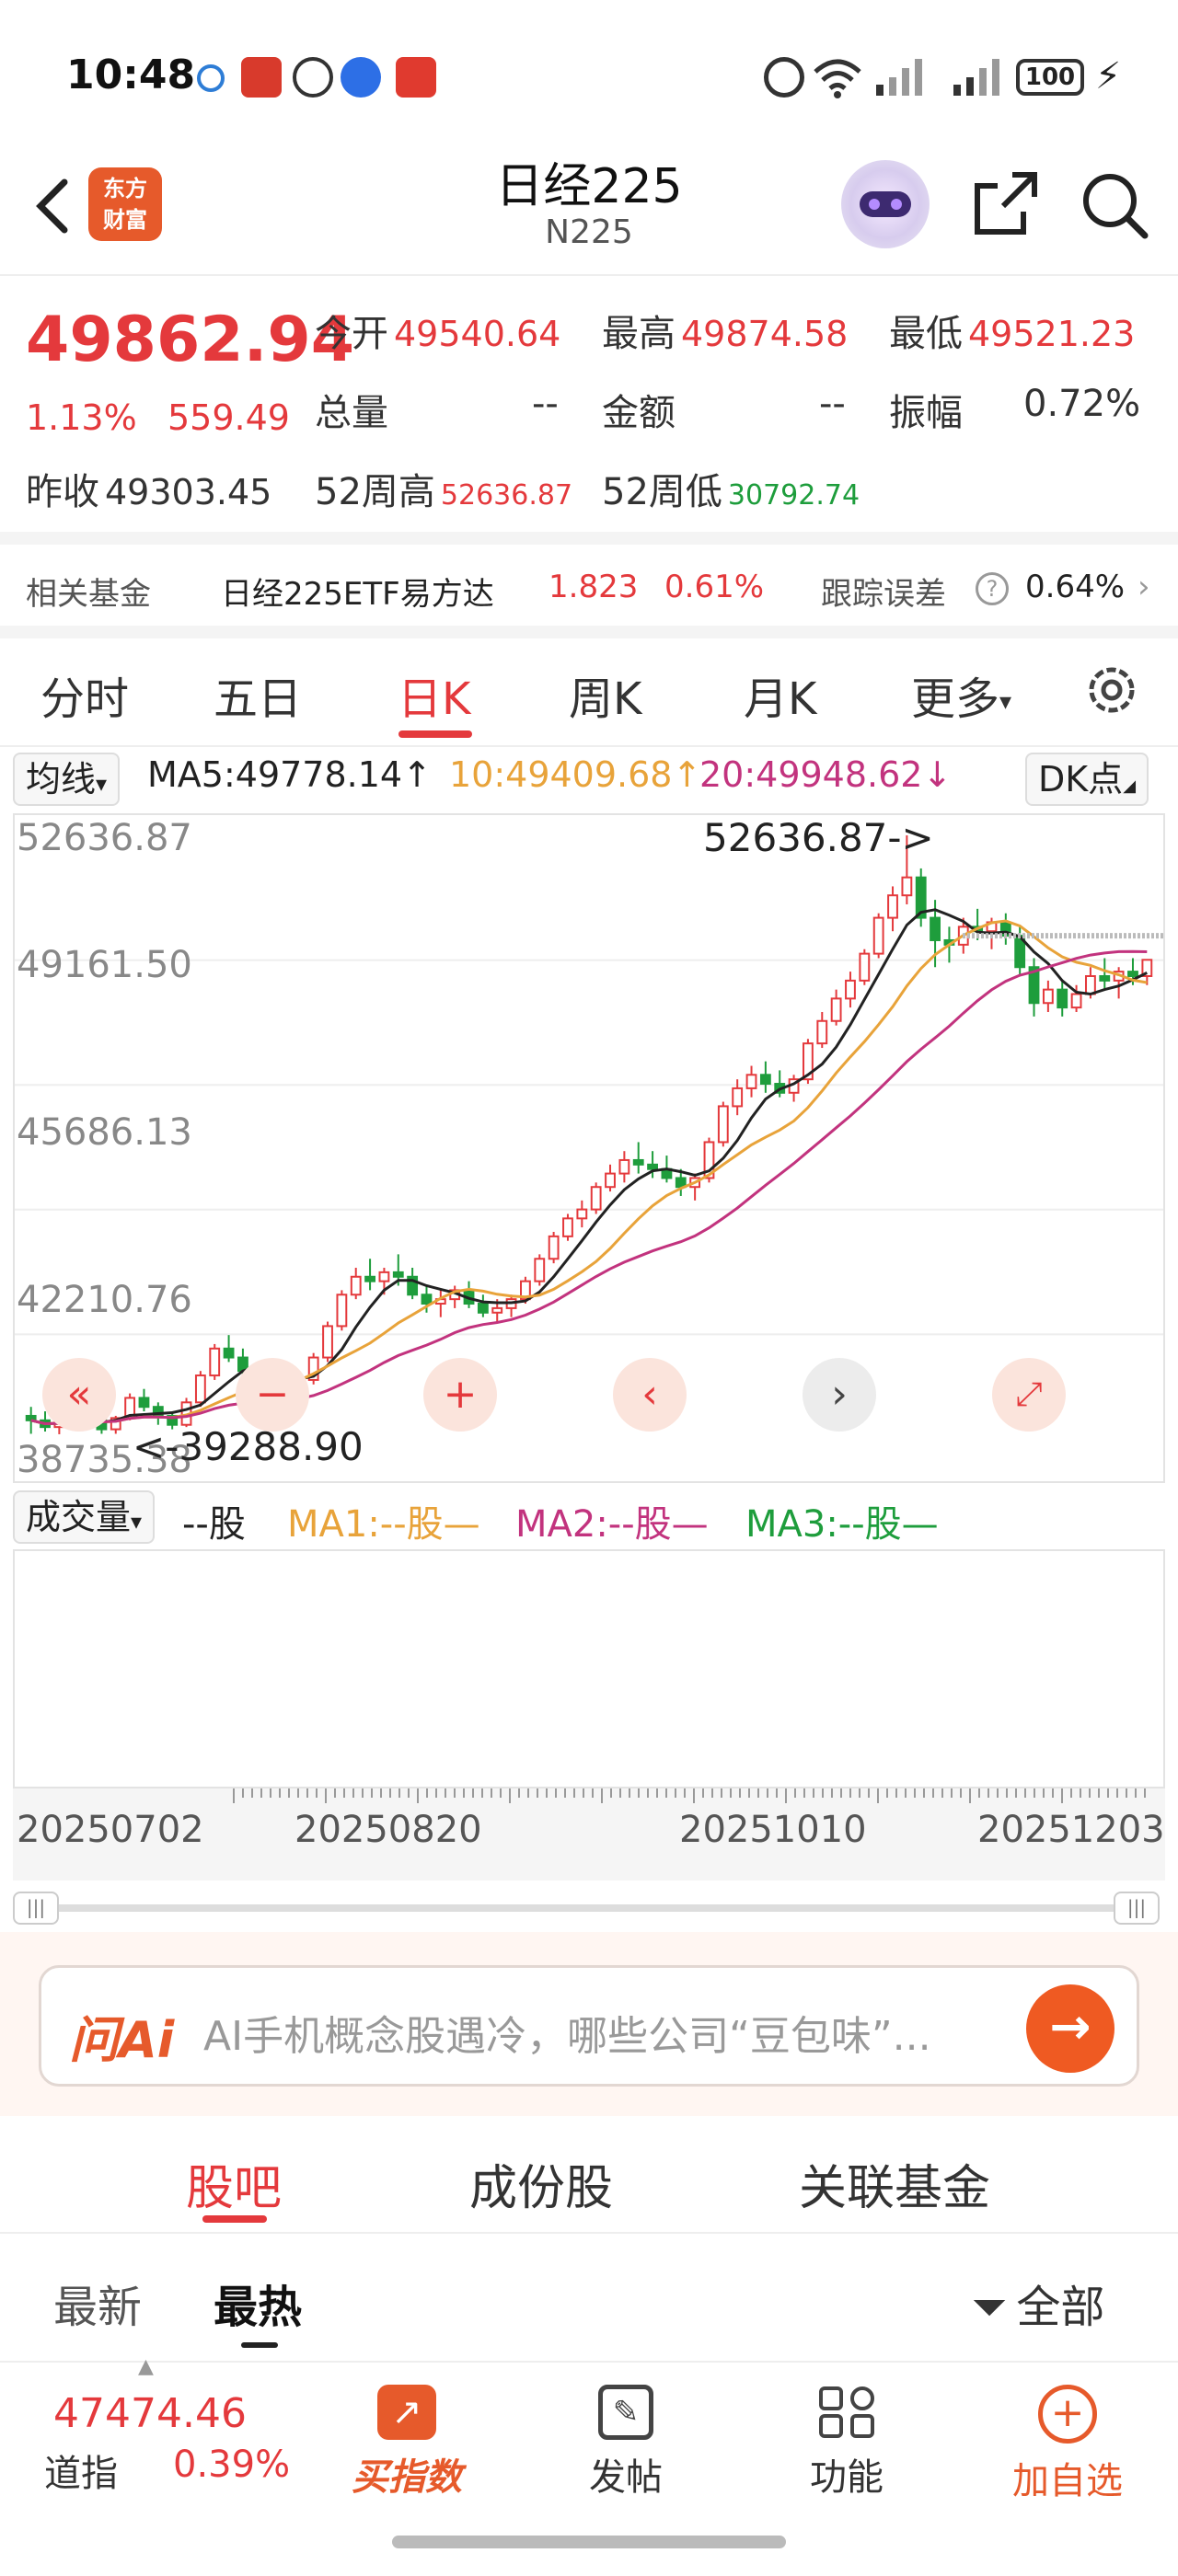 The image size is (1178, 2576). I want to click on volume-chart, so click(589, 1668).